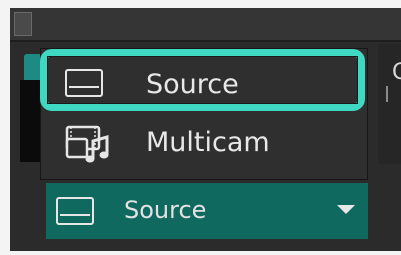 The image size is (401, 255). I want to click on menu-item-label: Multicam, so click(208, 142).